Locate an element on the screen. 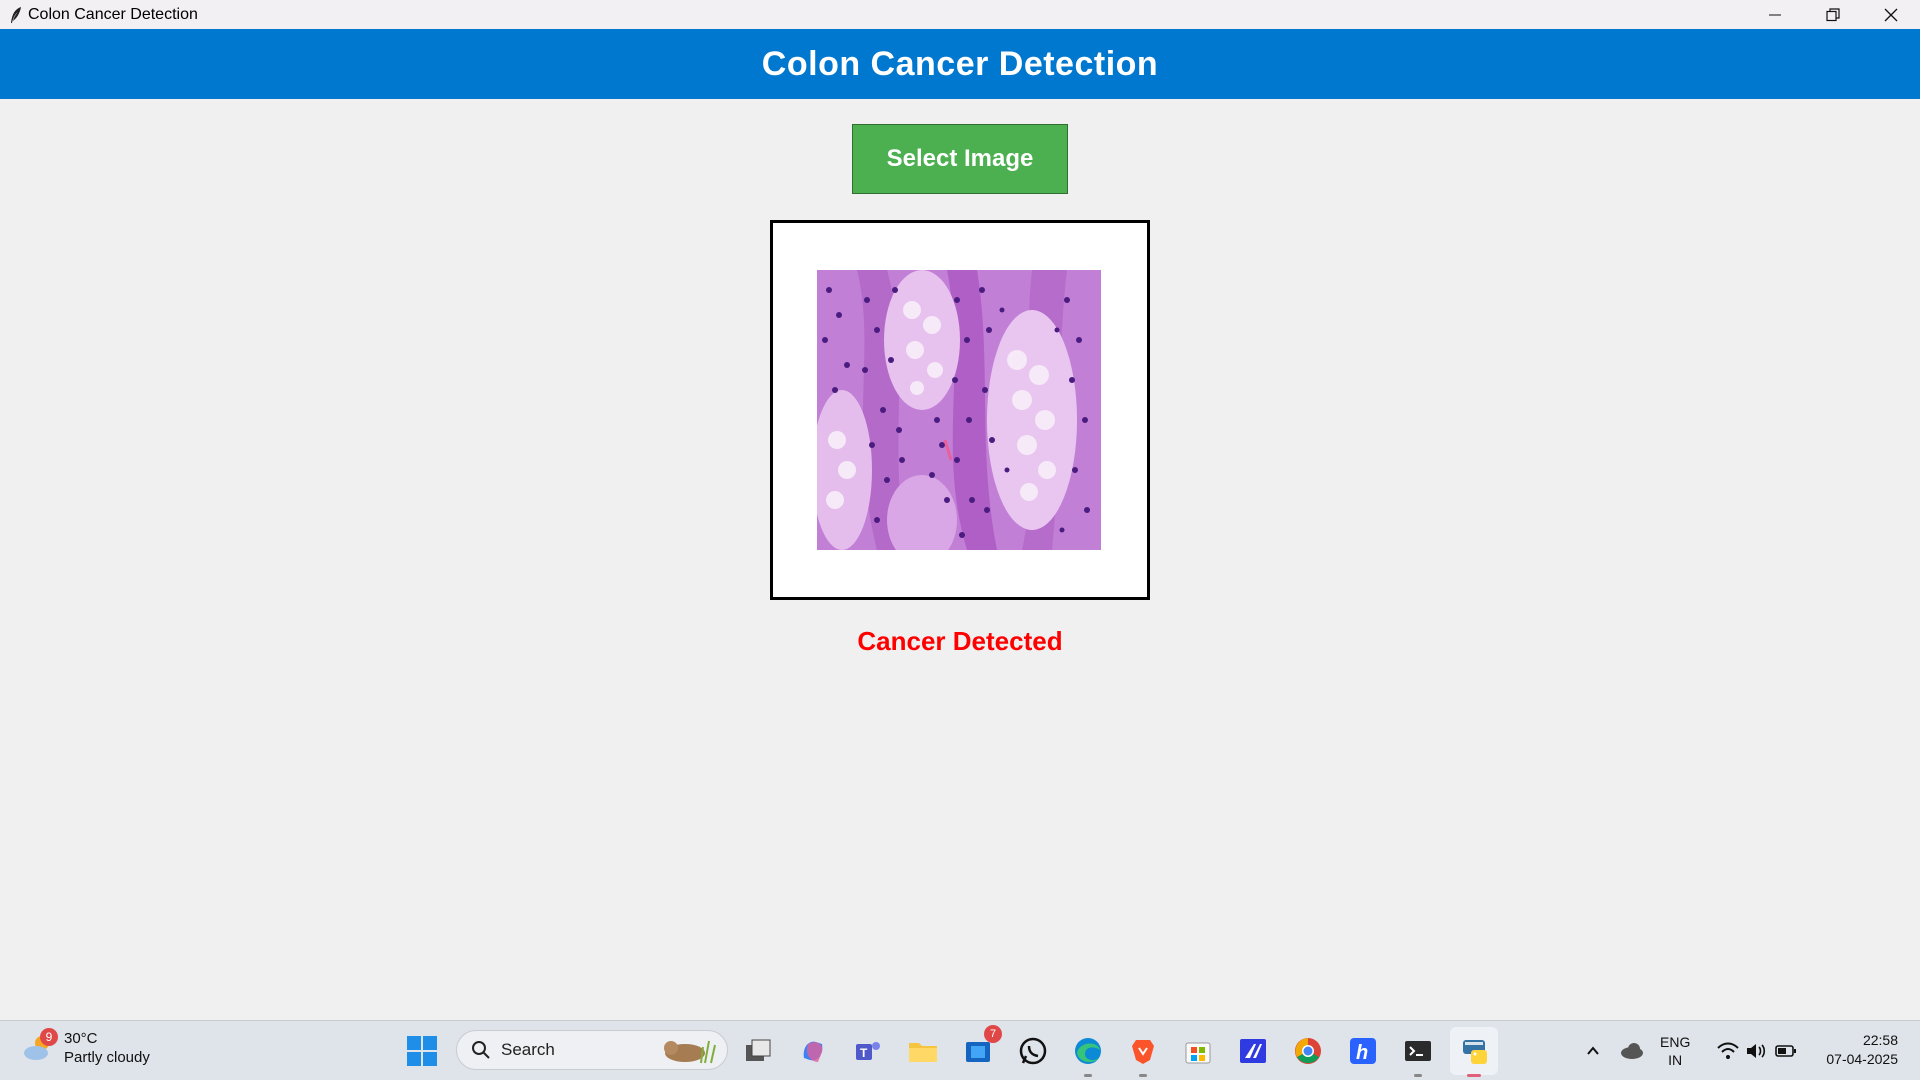  hashnode-icon: h is located at coordinates (1363, 1051).